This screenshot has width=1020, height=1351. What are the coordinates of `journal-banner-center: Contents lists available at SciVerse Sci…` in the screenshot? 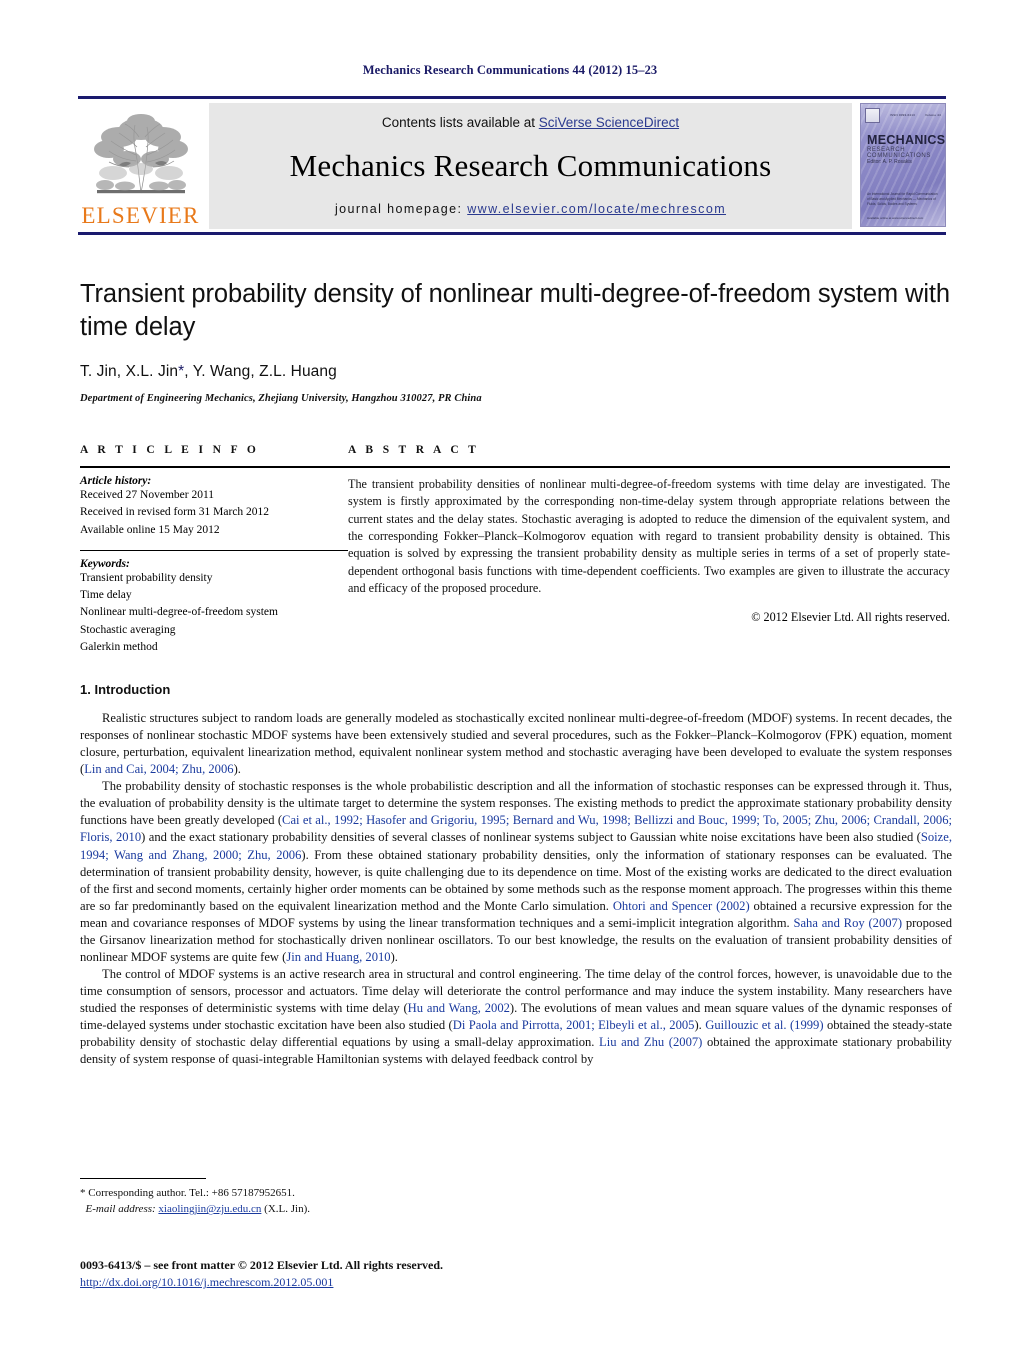 It's located at (530, 166).